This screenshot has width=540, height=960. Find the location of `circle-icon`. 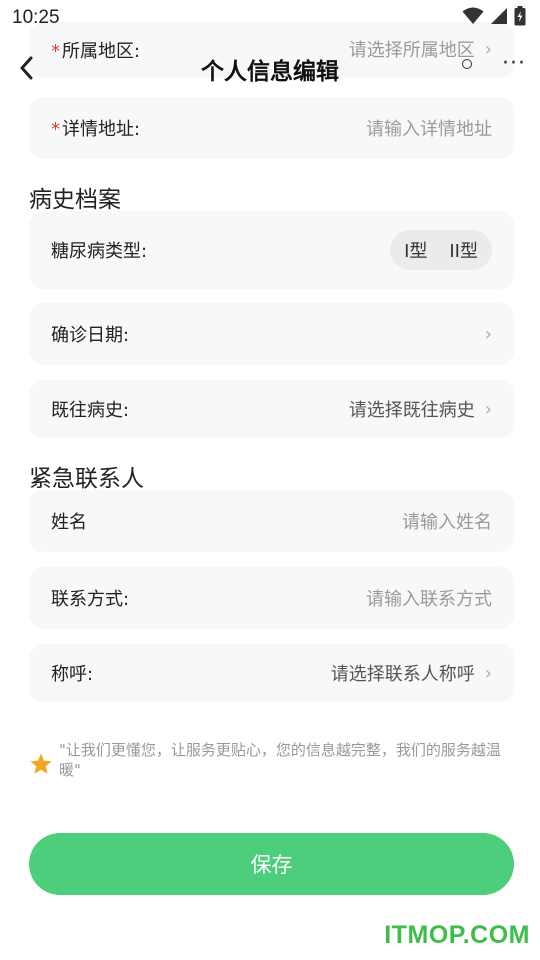

circle-icon is located at coordinates (467, 64).